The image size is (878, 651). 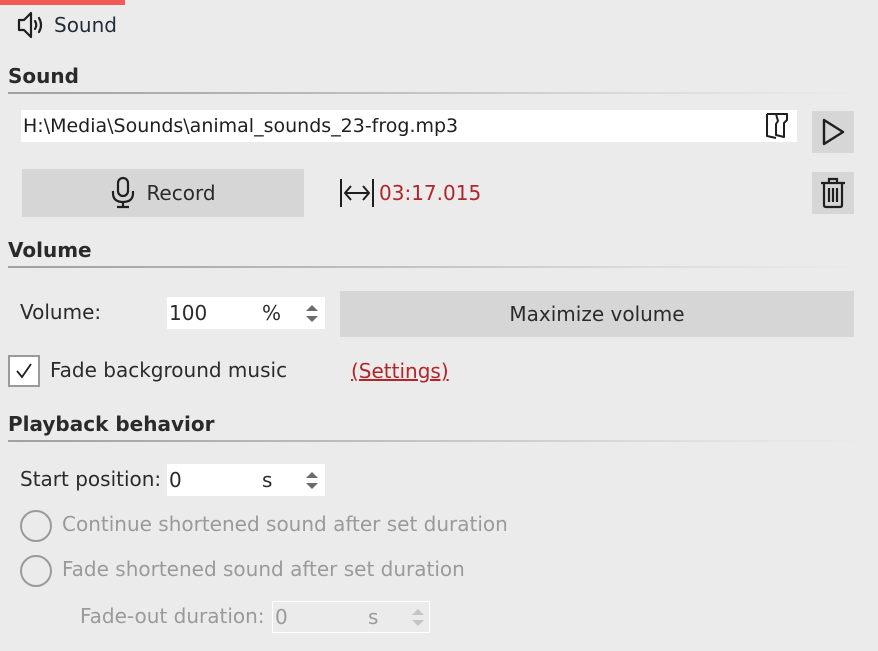 I want to click on fade-settings-link: (Settings), so click(x=400, y=371).